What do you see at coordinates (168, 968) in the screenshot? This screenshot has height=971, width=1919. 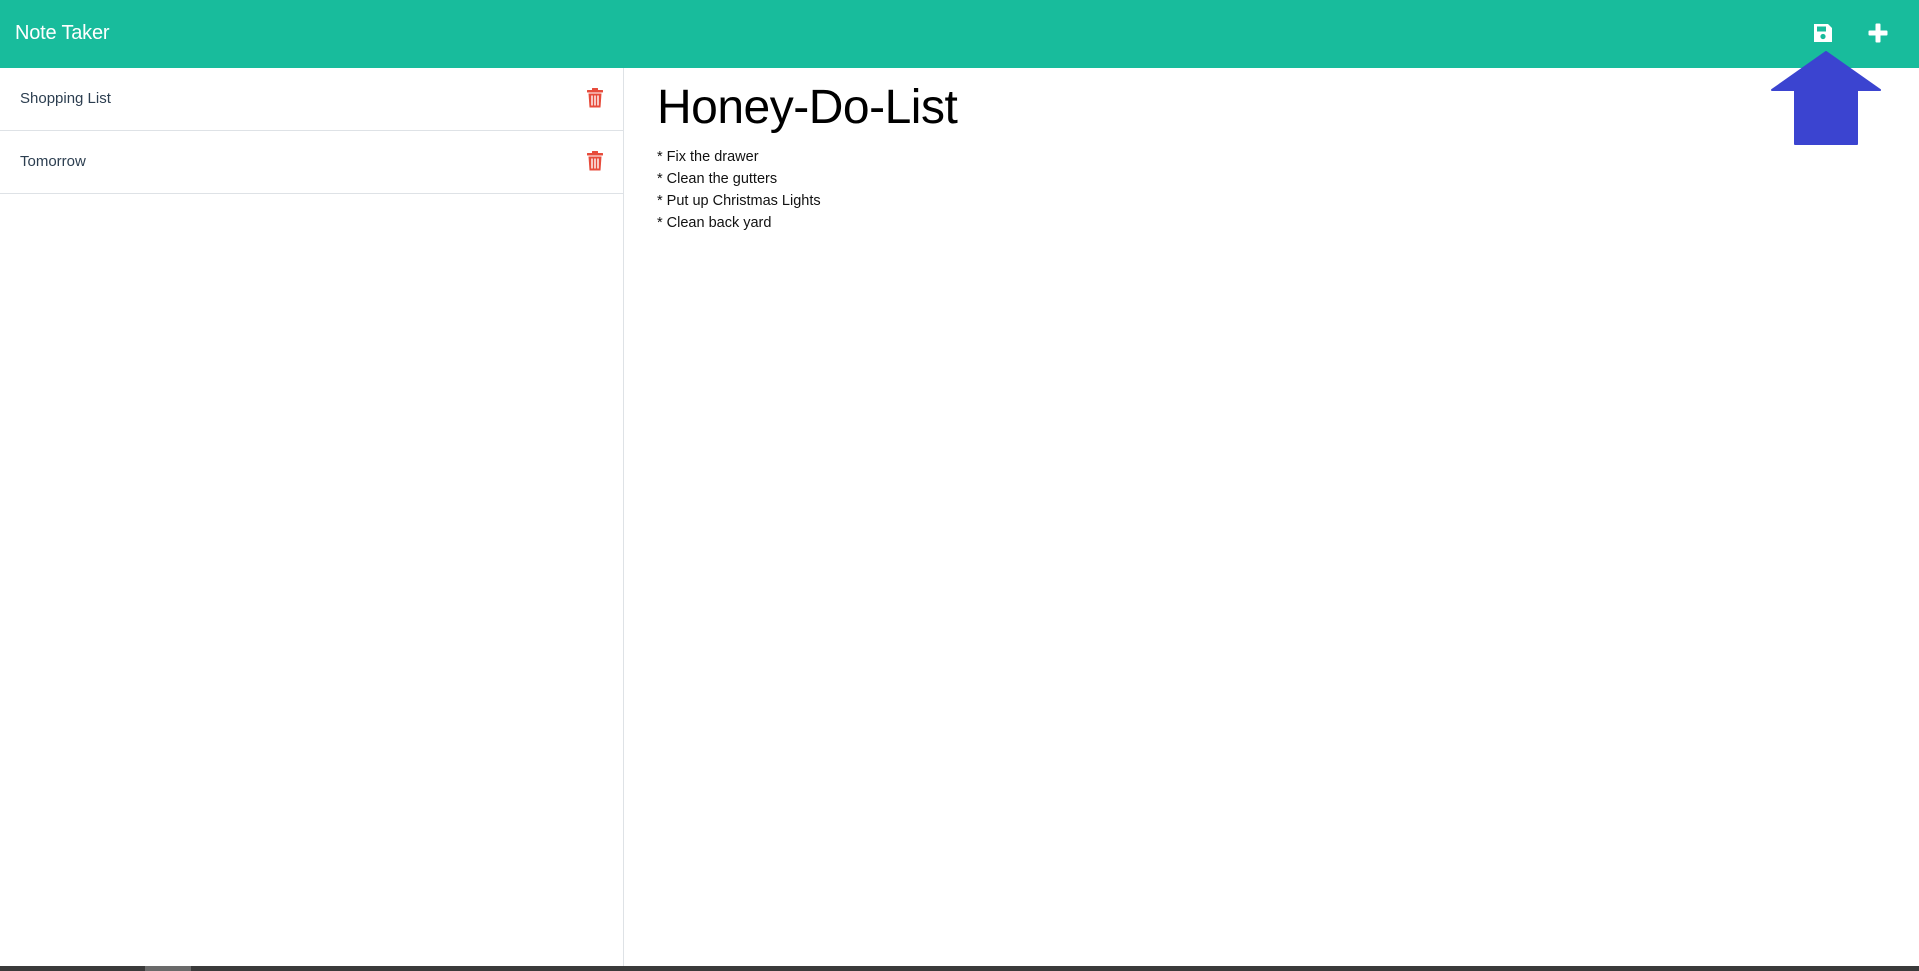 I see `scrollbar-thumb` at bounding box center [168, 968].